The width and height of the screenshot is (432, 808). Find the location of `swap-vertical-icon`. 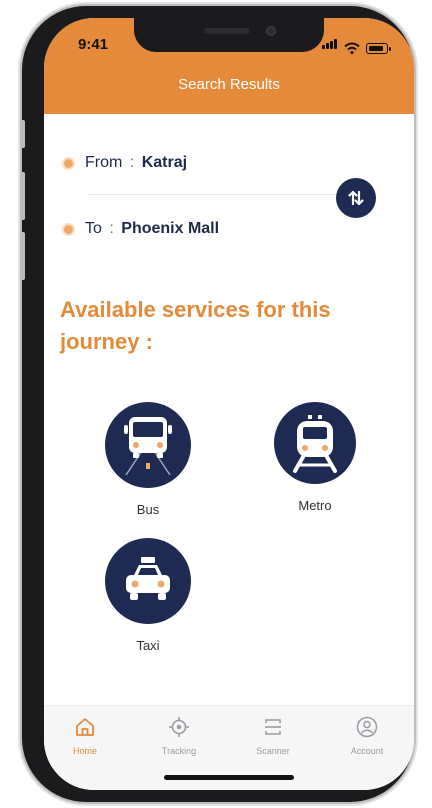

swap-vertical-icon is located at coordinates (356, 198).